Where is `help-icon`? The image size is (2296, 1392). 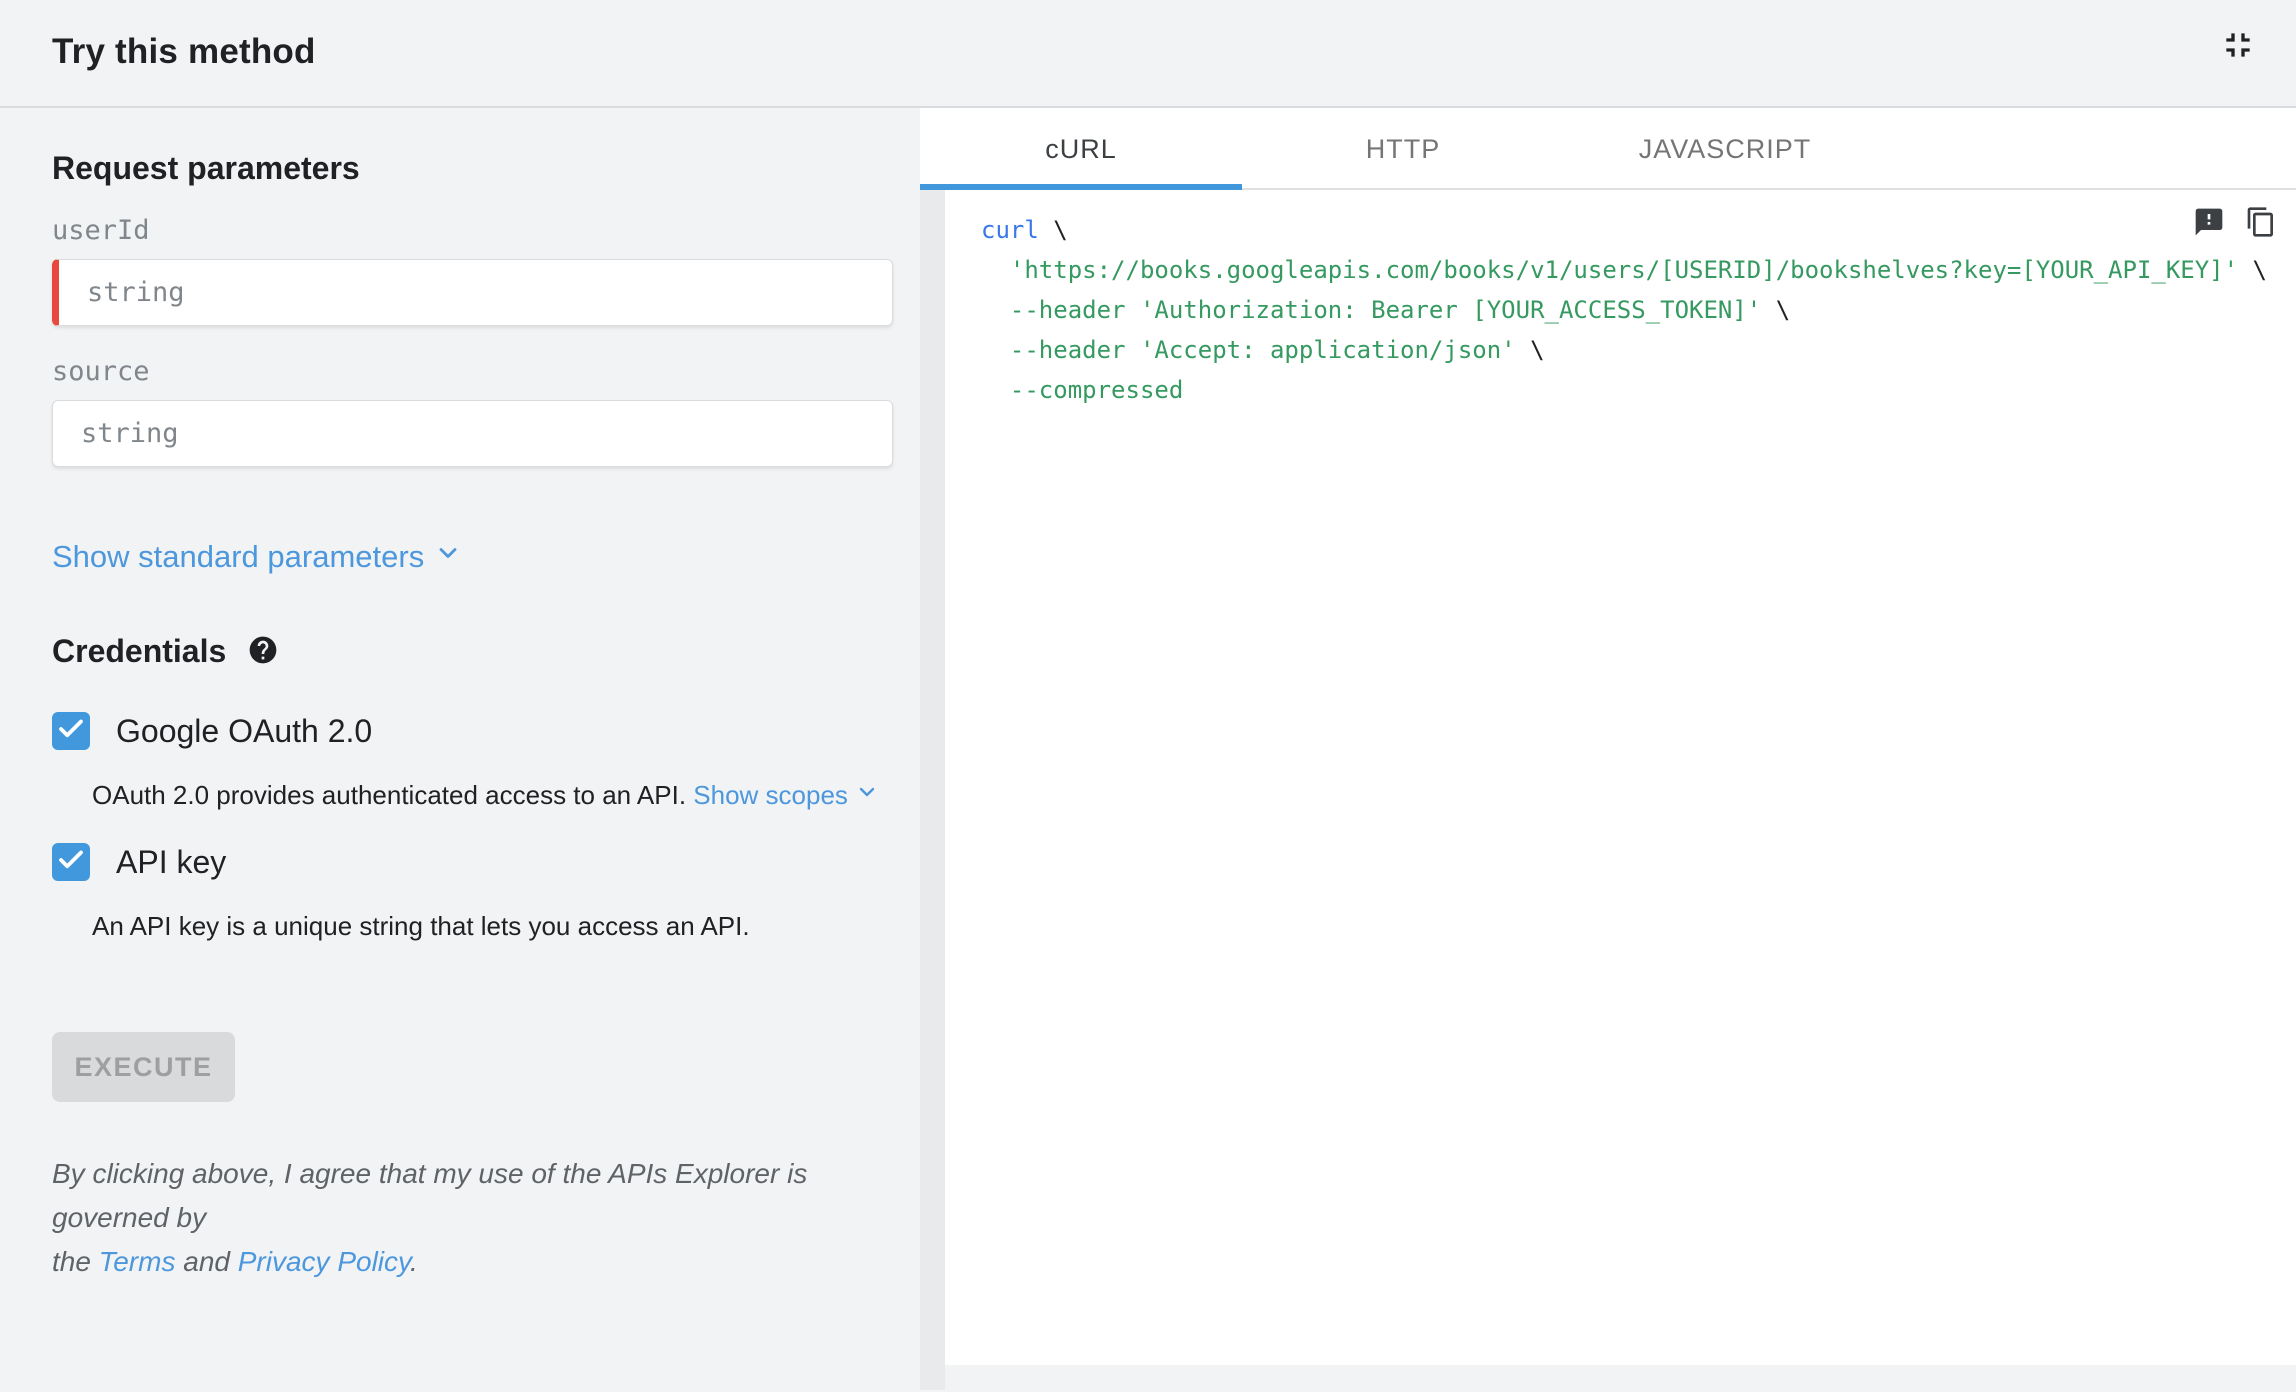
help-icon is located at coordinates (263, 651).